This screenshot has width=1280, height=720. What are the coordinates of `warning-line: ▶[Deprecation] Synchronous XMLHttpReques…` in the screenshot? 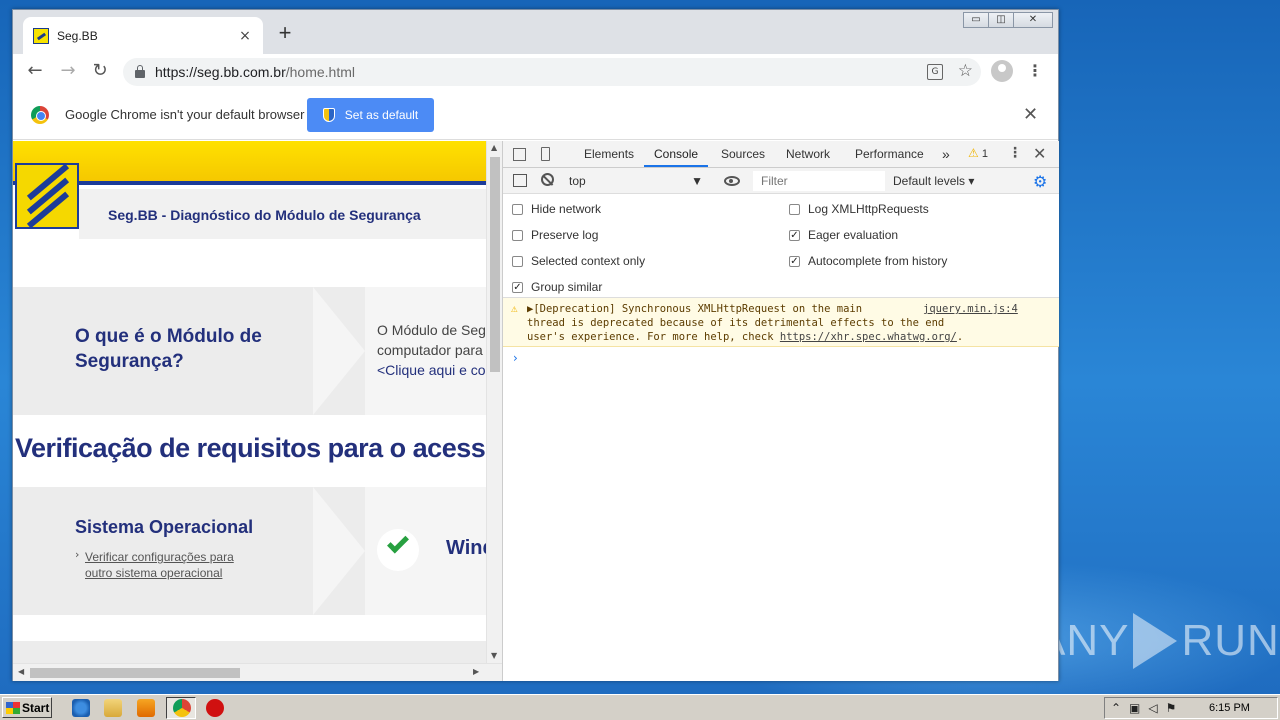 It's located at (695, 309).